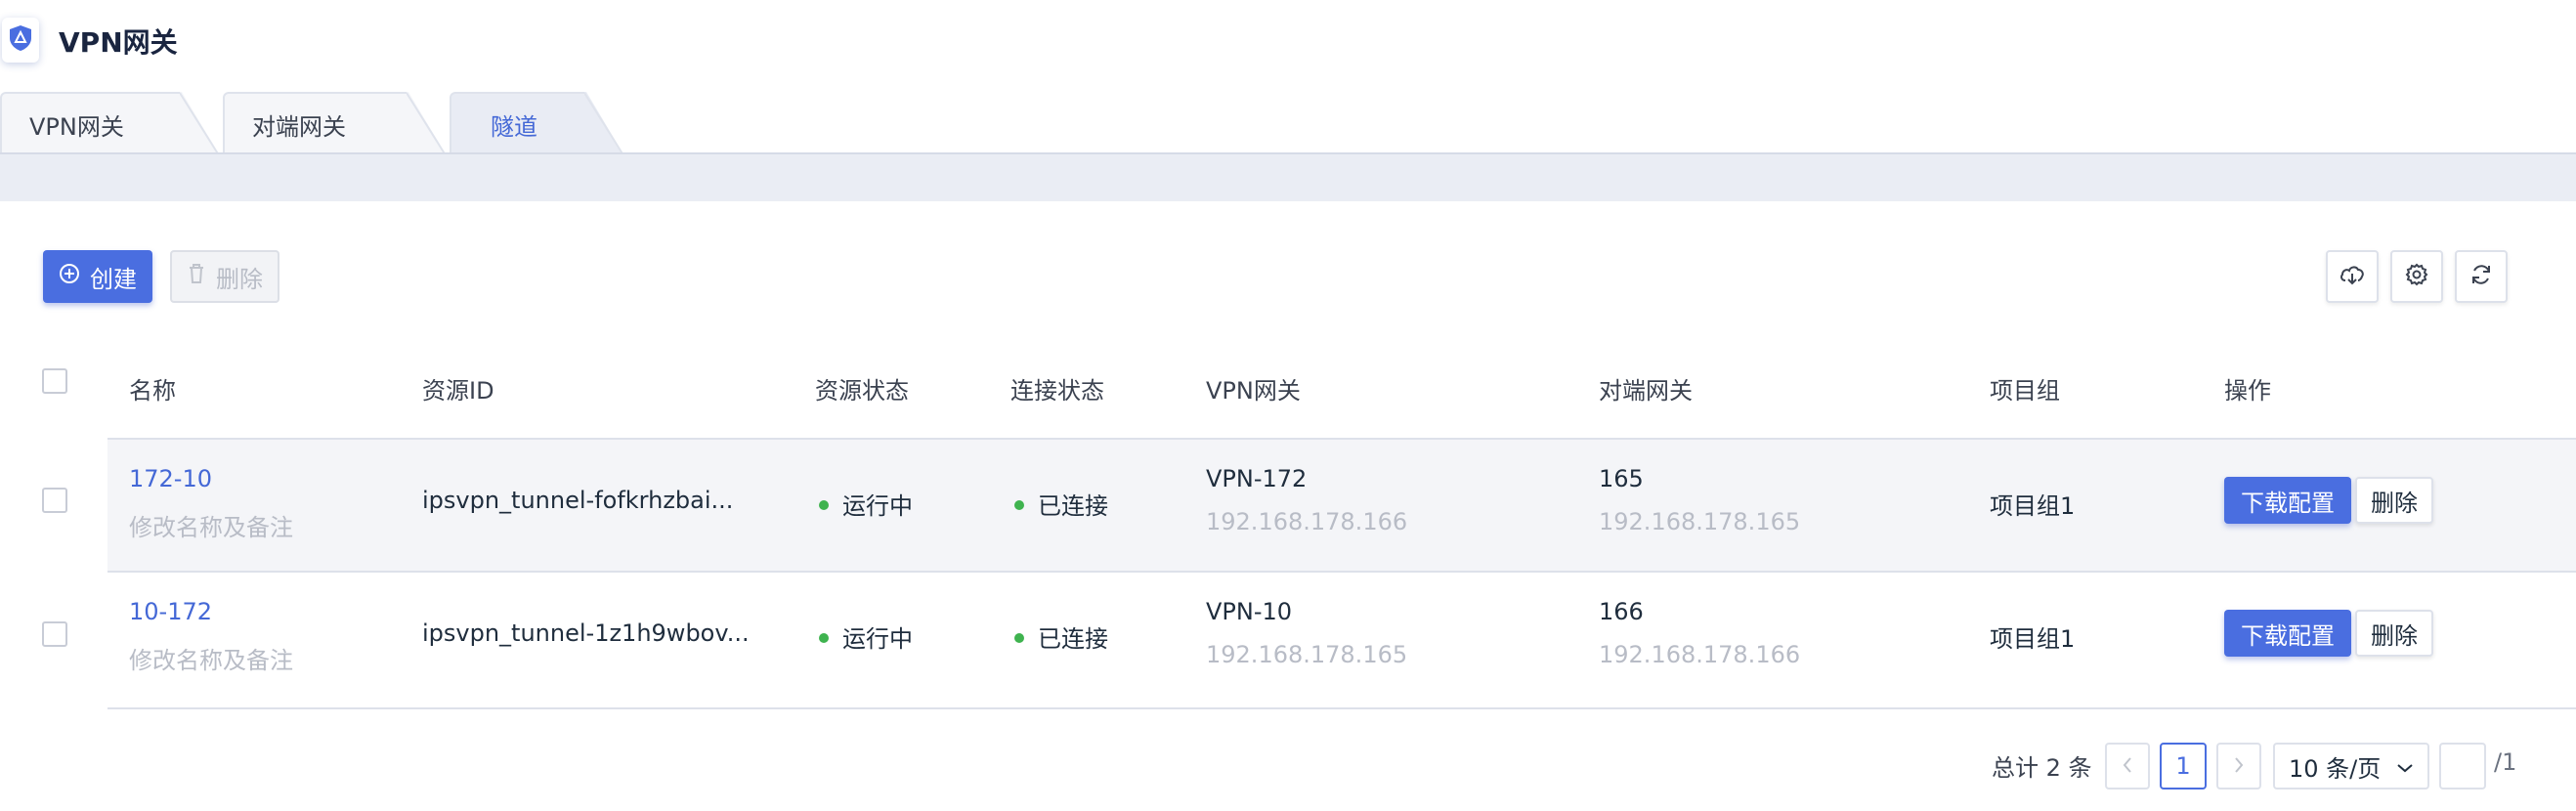 Image resolution: width=2576 pixels, height=811 pixels. I want to click on gear-icon, so click(2416, 276).